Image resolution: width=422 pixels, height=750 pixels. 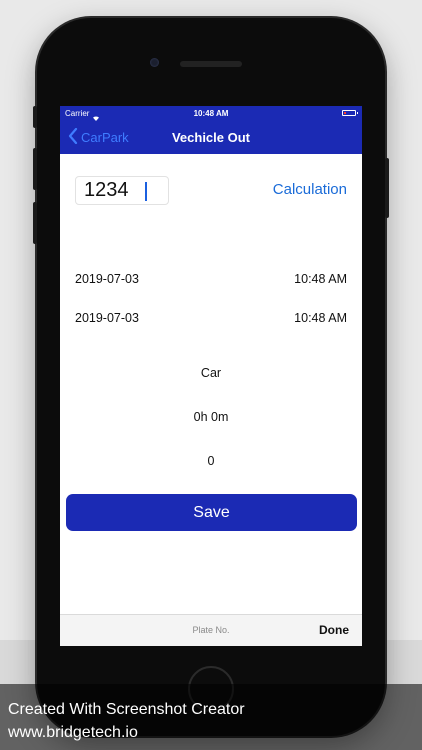 What do you see at coordinates (211, 279) in the screenshot?
I see `entry-row: 2019-07-03 10:48 AM` at bounding box center [211, 279].